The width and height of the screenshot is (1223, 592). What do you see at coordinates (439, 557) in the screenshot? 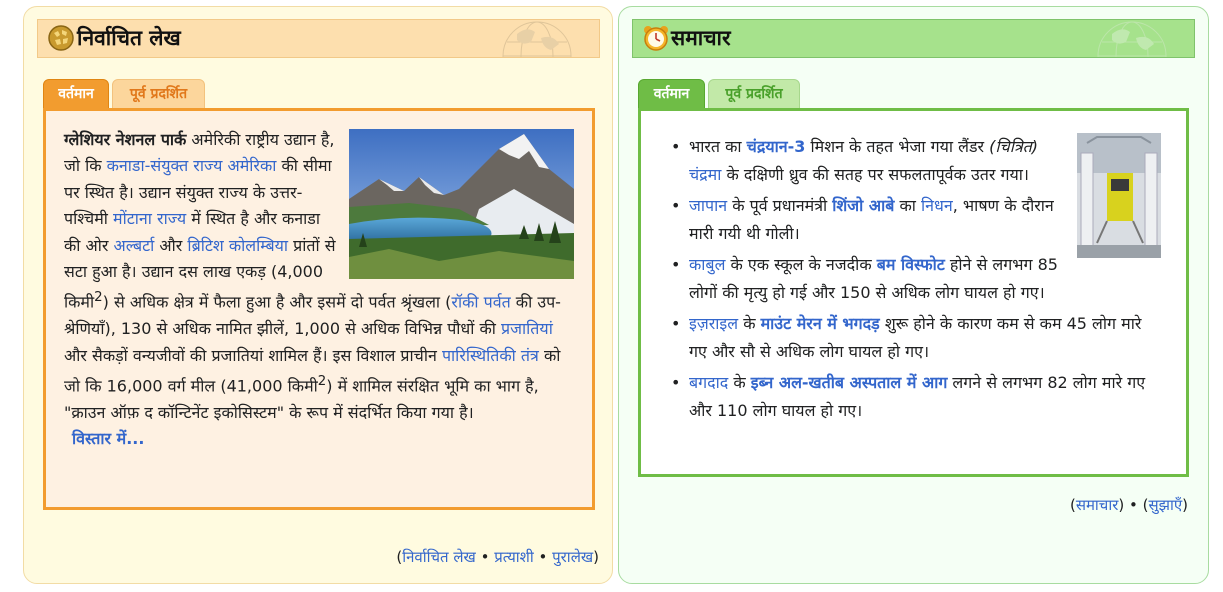
I see `footer-link-featured-articles: निर्वाचित लेख` at bounding box center [439, 557].